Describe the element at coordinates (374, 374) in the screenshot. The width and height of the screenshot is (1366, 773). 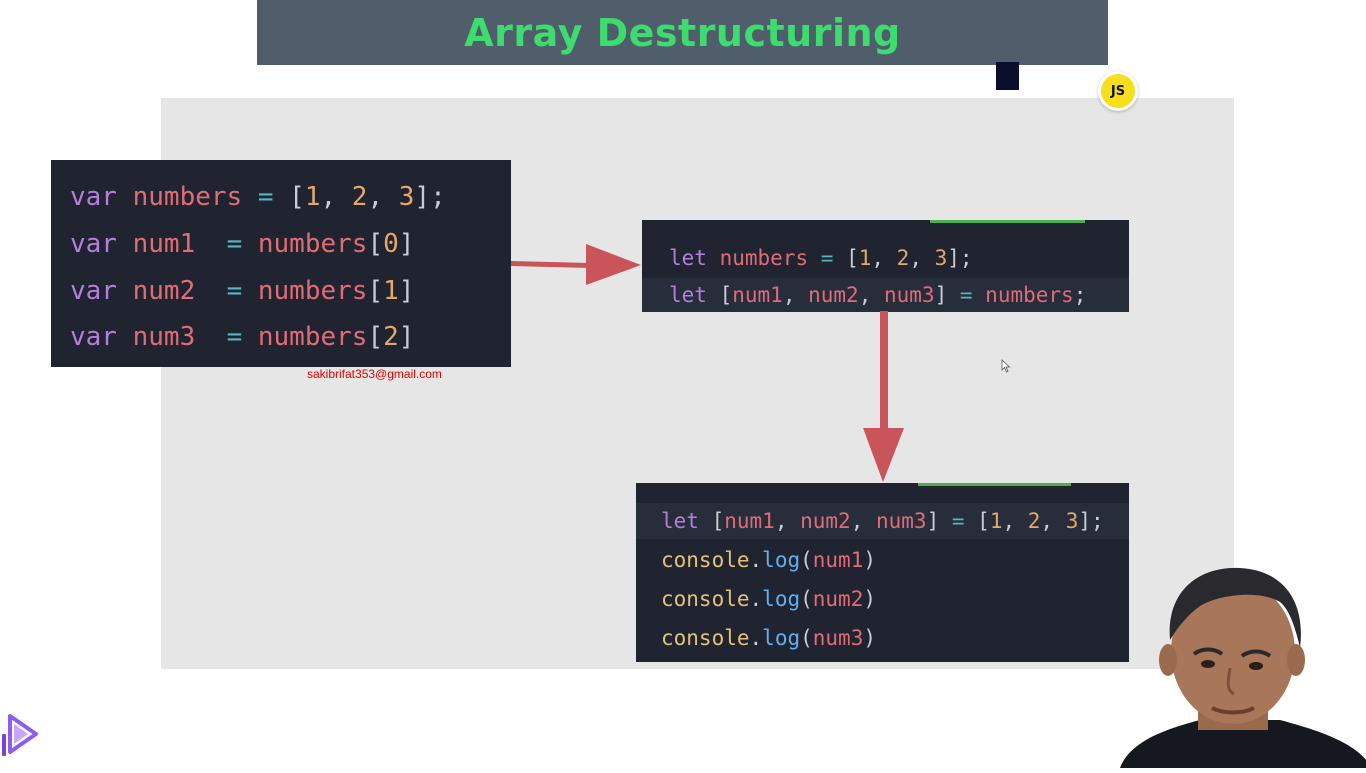
I see `watermark-email: sakibrifat353@gmail.com` at that location.